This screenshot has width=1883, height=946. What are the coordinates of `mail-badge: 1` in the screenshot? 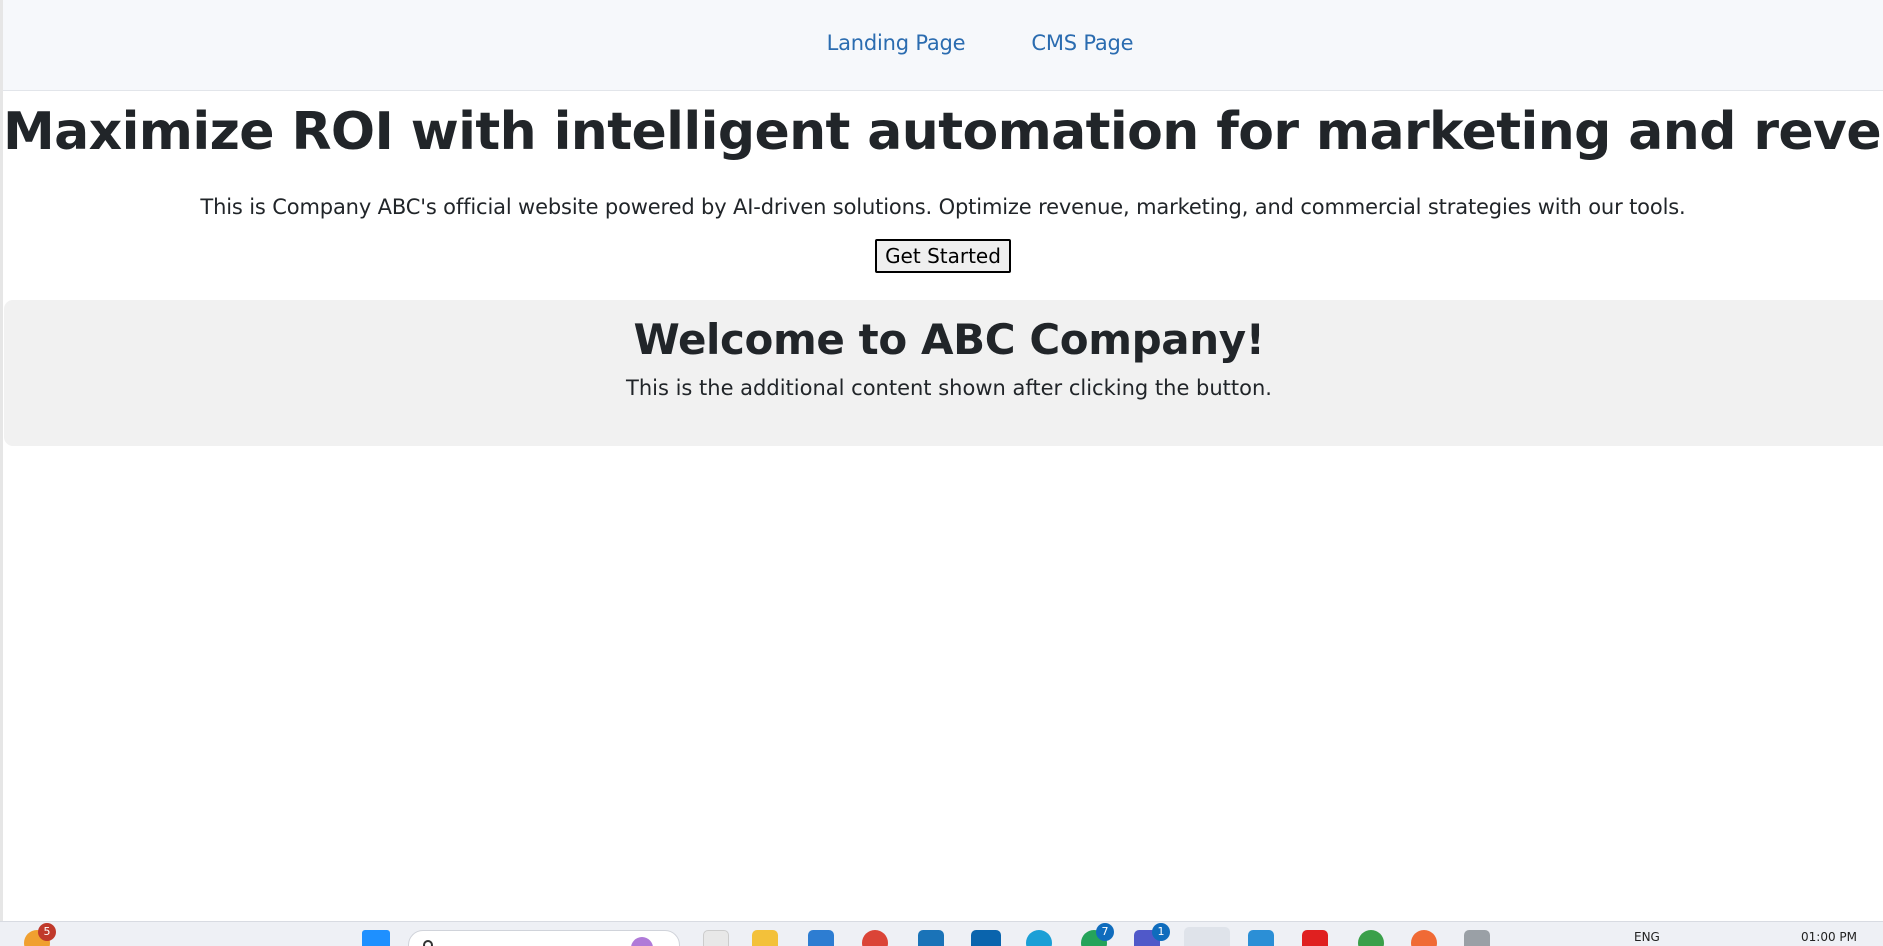 It's located at (1161, 932).